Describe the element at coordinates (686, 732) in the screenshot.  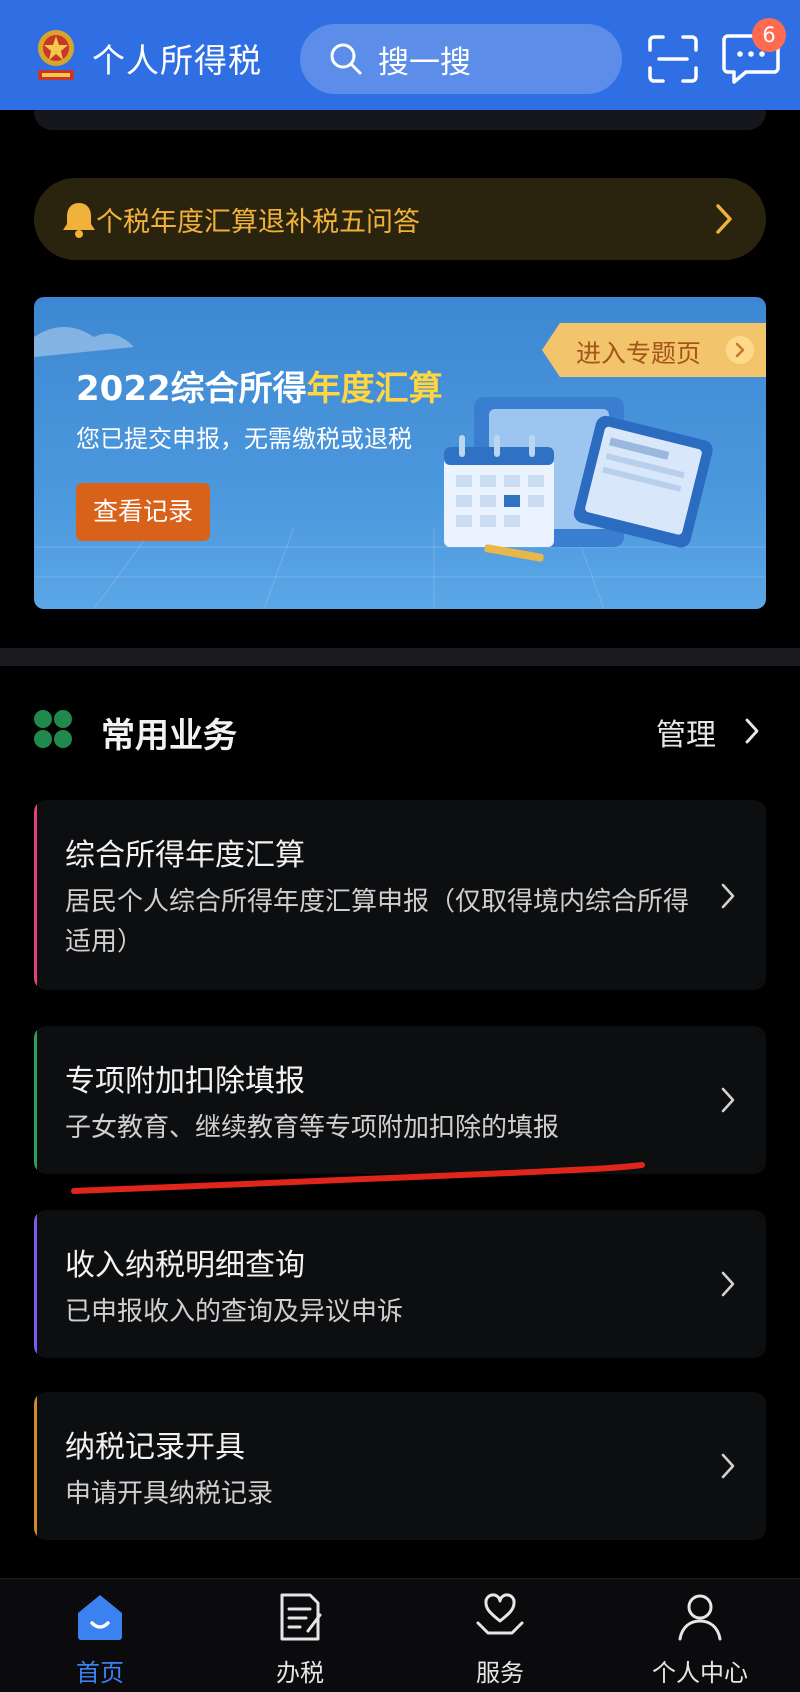
I see `manage-link: 管理` at that location.